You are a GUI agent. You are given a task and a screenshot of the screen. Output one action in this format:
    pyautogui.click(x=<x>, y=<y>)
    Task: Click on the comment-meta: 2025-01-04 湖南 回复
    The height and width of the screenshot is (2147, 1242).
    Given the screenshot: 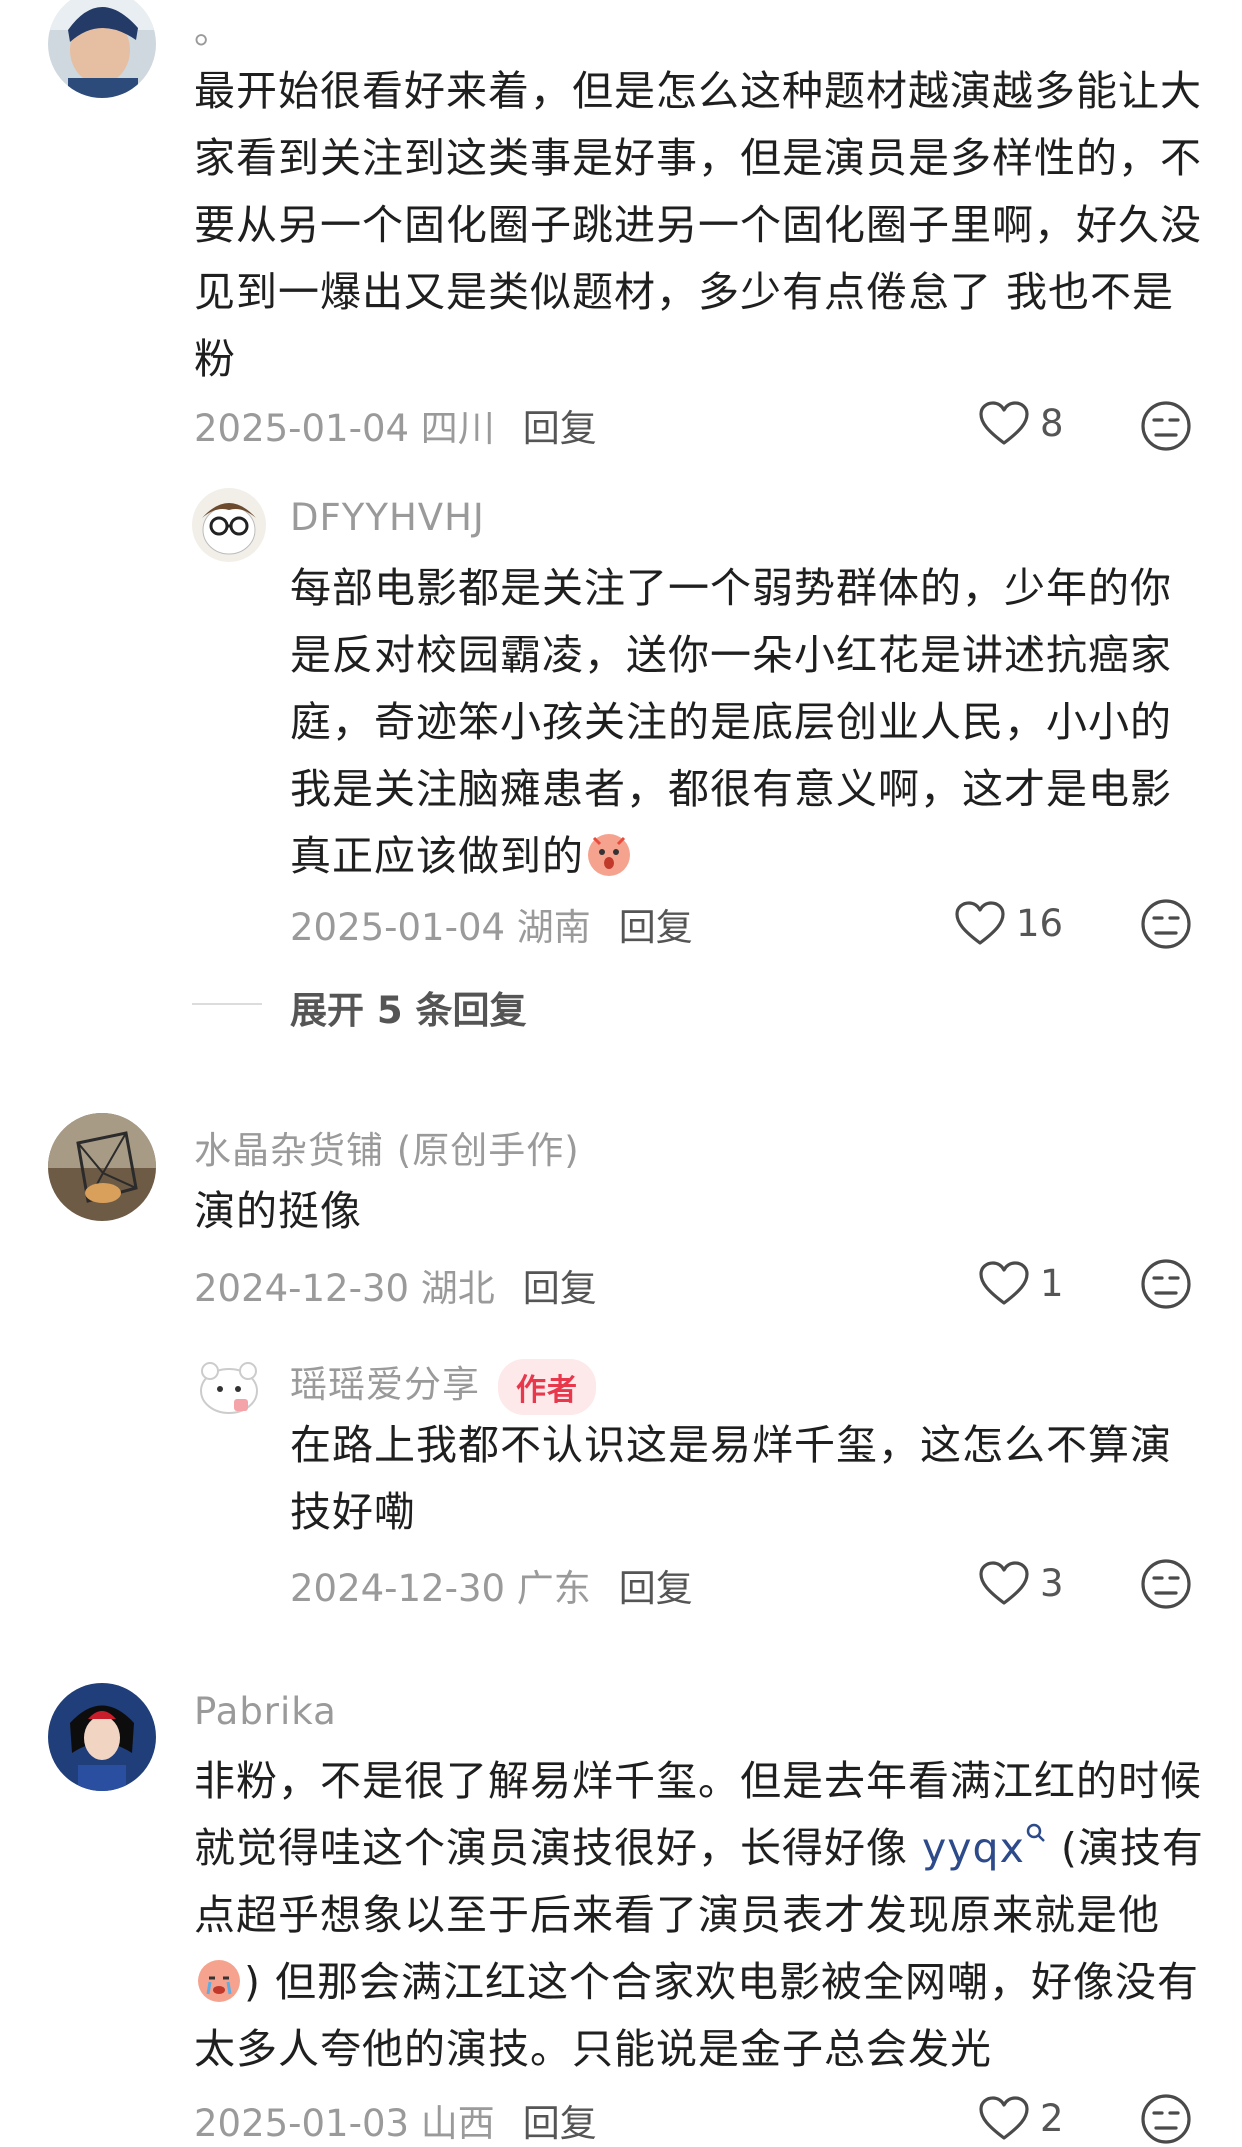 What is the action you would take?
    pyautogui.click(x=491, y=924)
    